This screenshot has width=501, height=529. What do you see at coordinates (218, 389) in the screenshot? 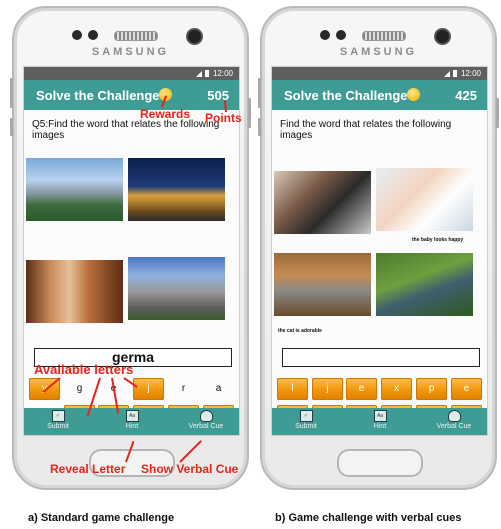
I see `letter-key: a` at bounding box center [218, 389].